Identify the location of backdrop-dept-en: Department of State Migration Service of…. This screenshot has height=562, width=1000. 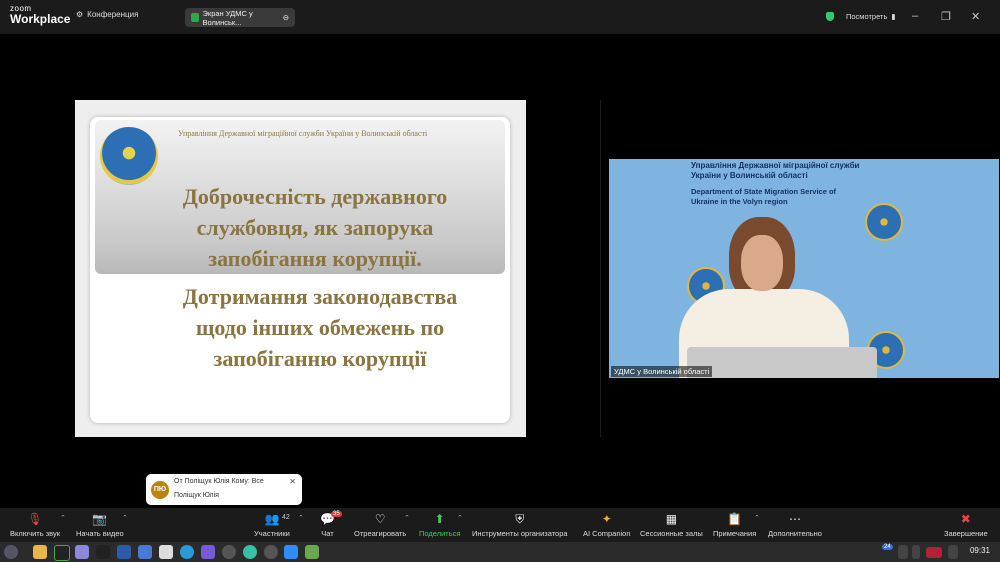
(764, 196).